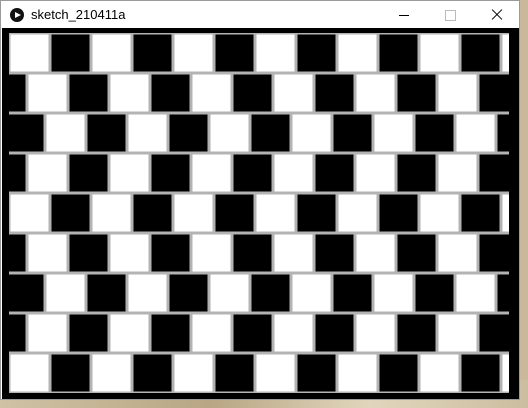  What do you see at coordinates (260, 15) in the screenshot?
I see `title-bar: sketch_210411a` at bounding box center [260, 15].